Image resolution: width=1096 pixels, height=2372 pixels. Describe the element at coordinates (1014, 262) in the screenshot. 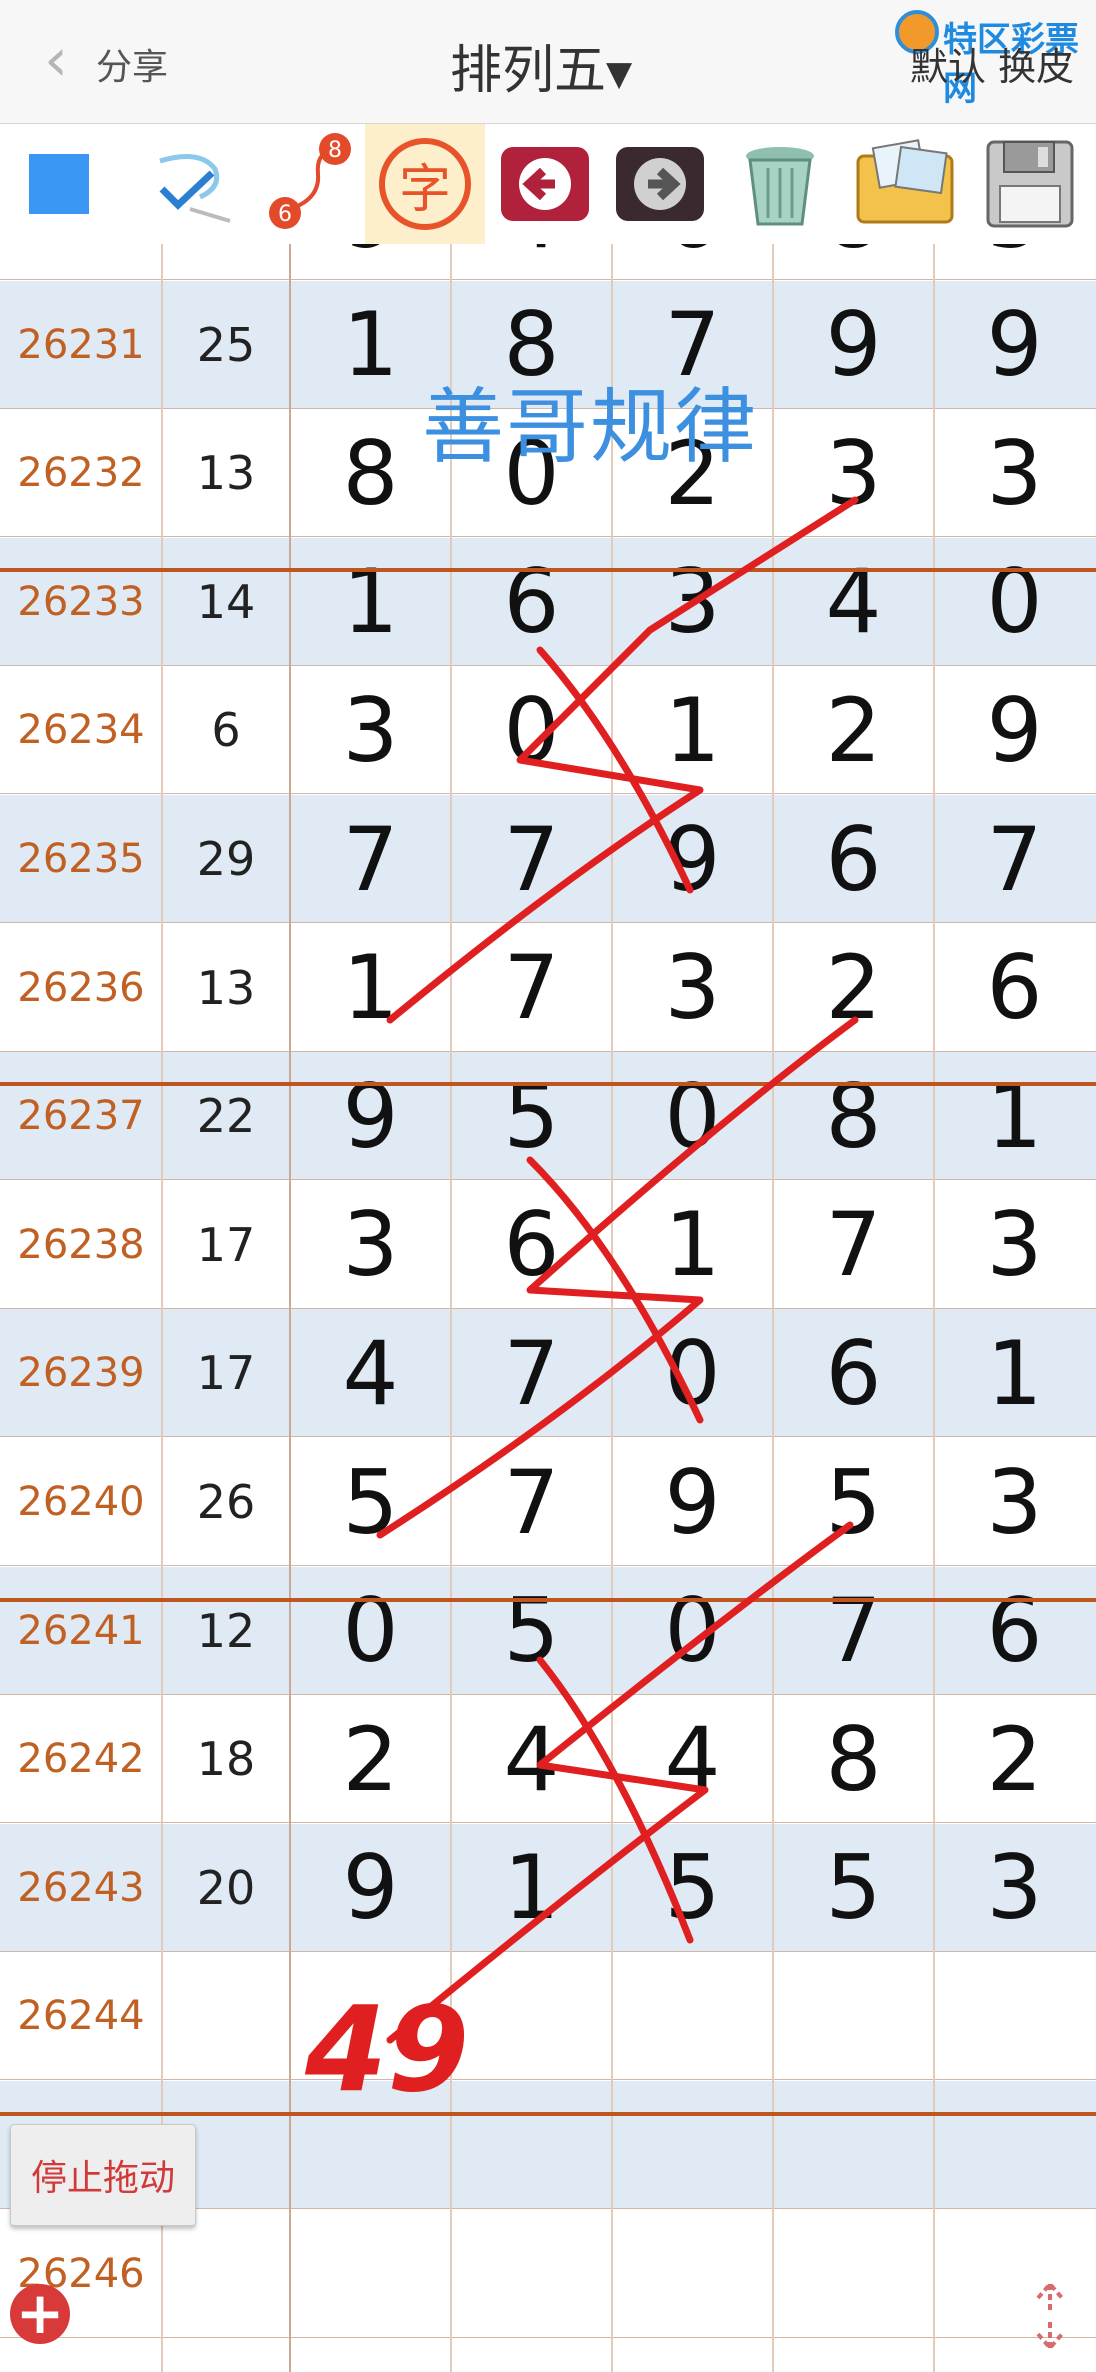

I see `digit-cell-pos5: 5` at that location.